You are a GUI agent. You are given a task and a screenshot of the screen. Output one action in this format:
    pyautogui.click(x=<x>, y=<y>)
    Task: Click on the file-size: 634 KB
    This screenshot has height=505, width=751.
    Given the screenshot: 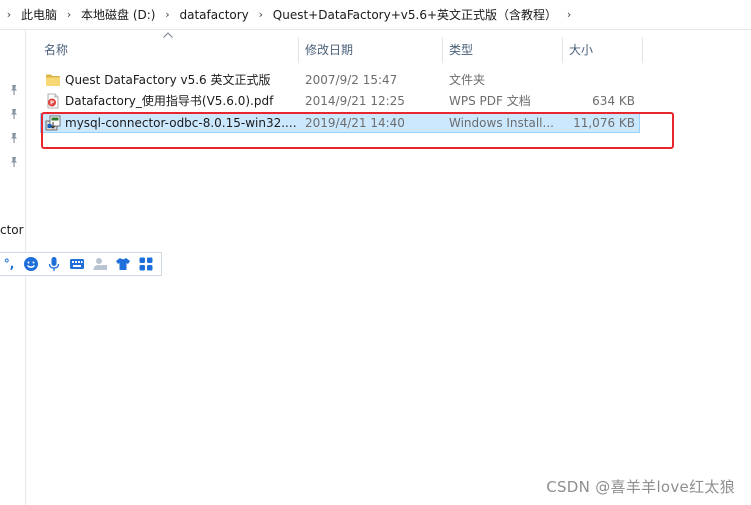 What is the action you would take?
    pyautogui.click(x=613, y=101)
    